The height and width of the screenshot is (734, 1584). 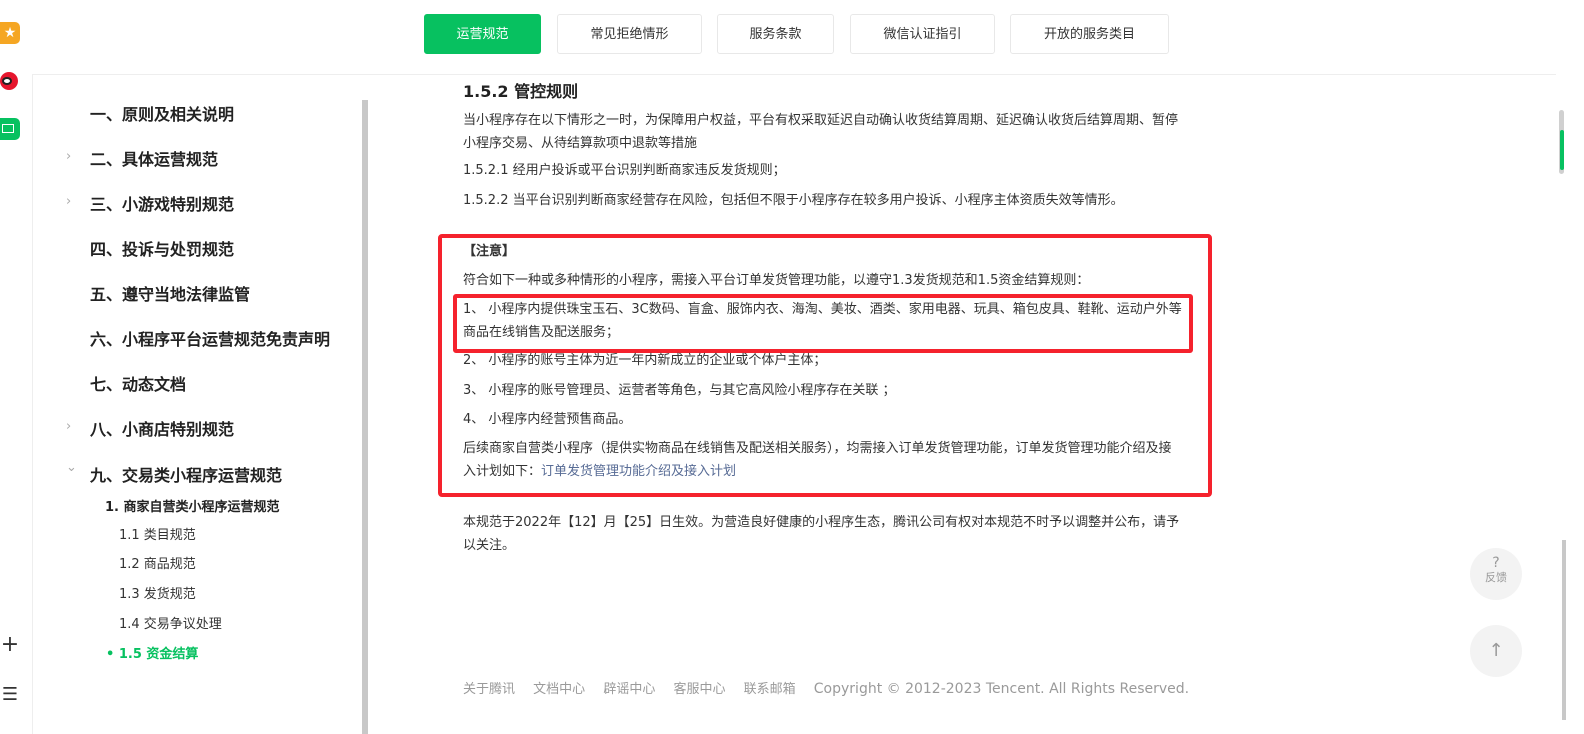 What do you see at coordinates (10, 694) in the screenshot?
I see `list-icon: ☰` at bounding box center [10, 694].